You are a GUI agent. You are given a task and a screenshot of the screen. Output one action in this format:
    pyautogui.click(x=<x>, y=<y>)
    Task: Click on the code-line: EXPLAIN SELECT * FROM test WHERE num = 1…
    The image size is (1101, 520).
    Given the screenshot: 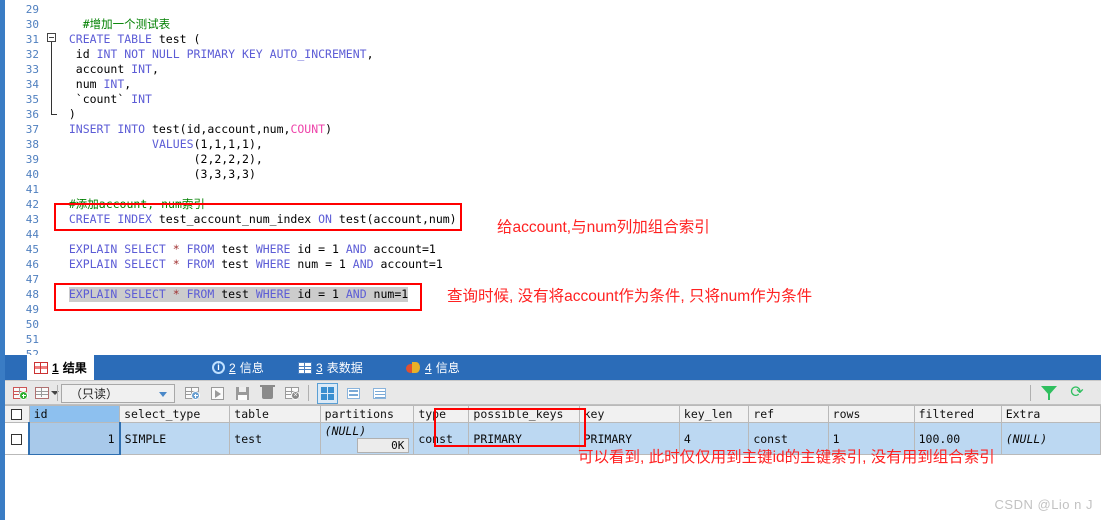 What is the action you would take?
    pyautogui.click(x=256, y=264)
    